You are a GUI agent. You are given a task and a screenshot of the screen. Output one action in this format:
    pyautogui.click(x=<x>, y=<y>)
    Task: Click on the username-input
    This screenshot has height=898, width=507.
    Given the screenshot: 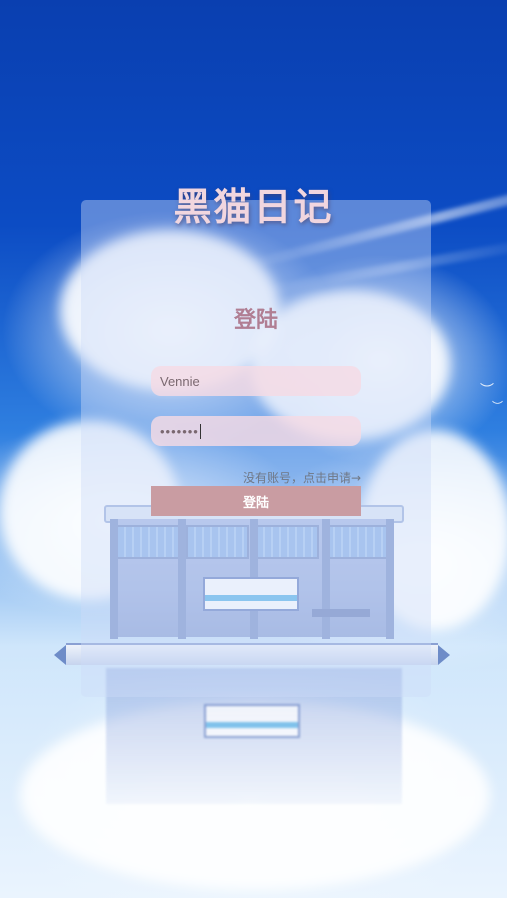 What is the action you would take?
    pyautogui.click(x=256, y=381)
    